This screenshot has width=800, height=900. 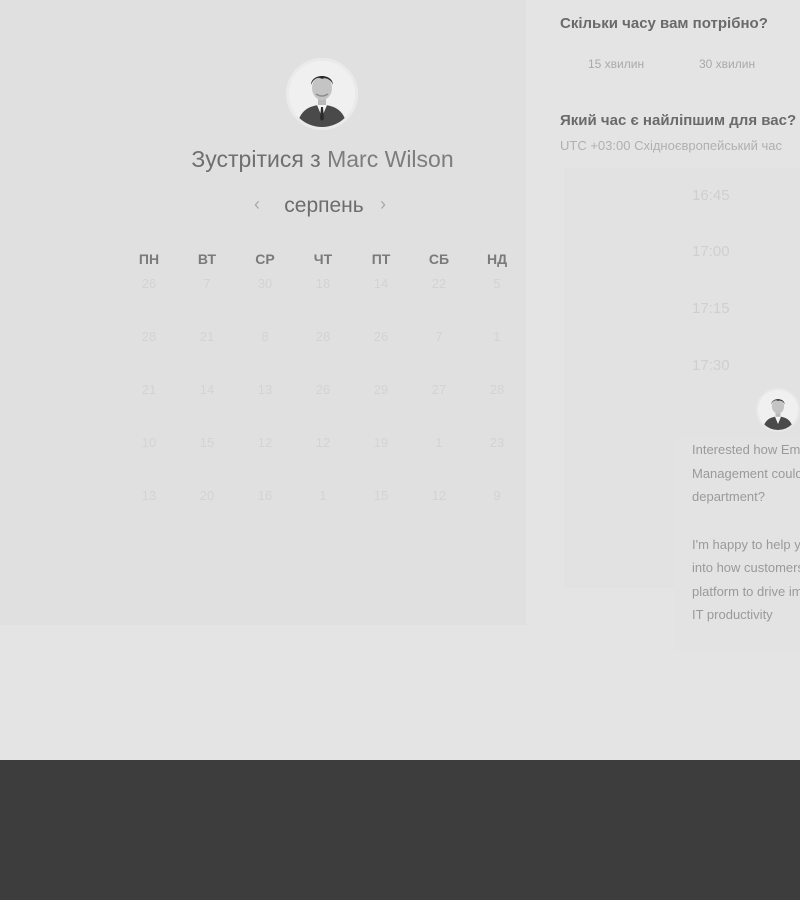 I want to click on weekday-header: ПН ВТ СР ЧТ ПТ СБ НД, so click(x=323, y=259).